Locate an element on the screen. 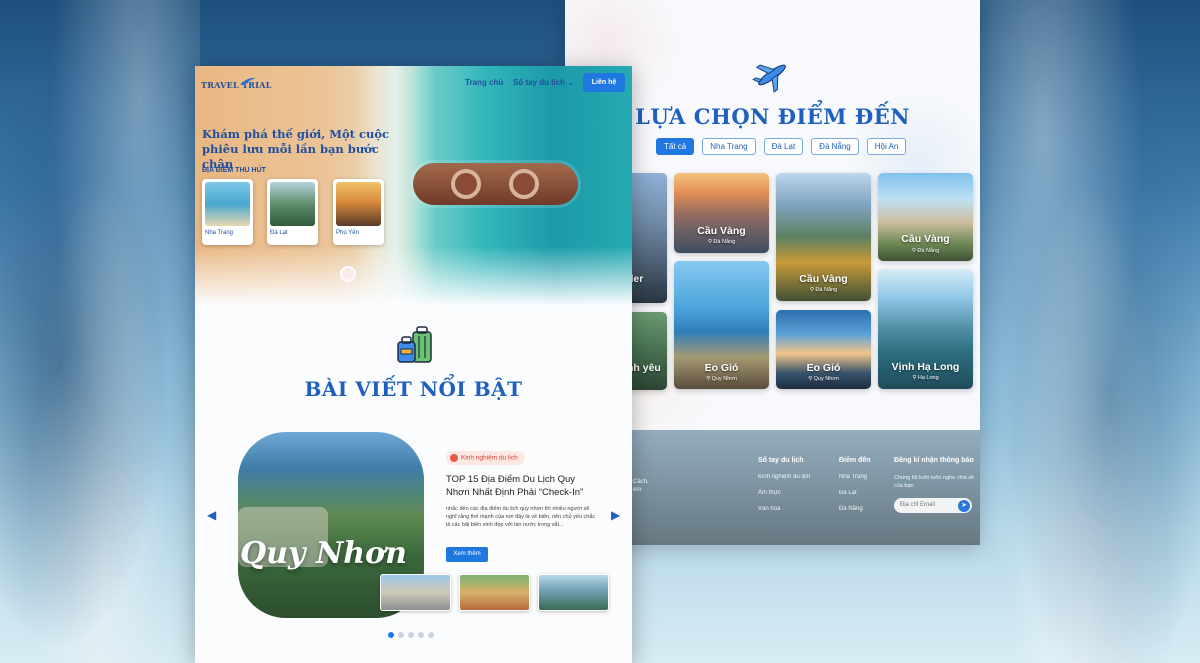  footer-link: Đà Lạt is located at coordinates (855, 493).